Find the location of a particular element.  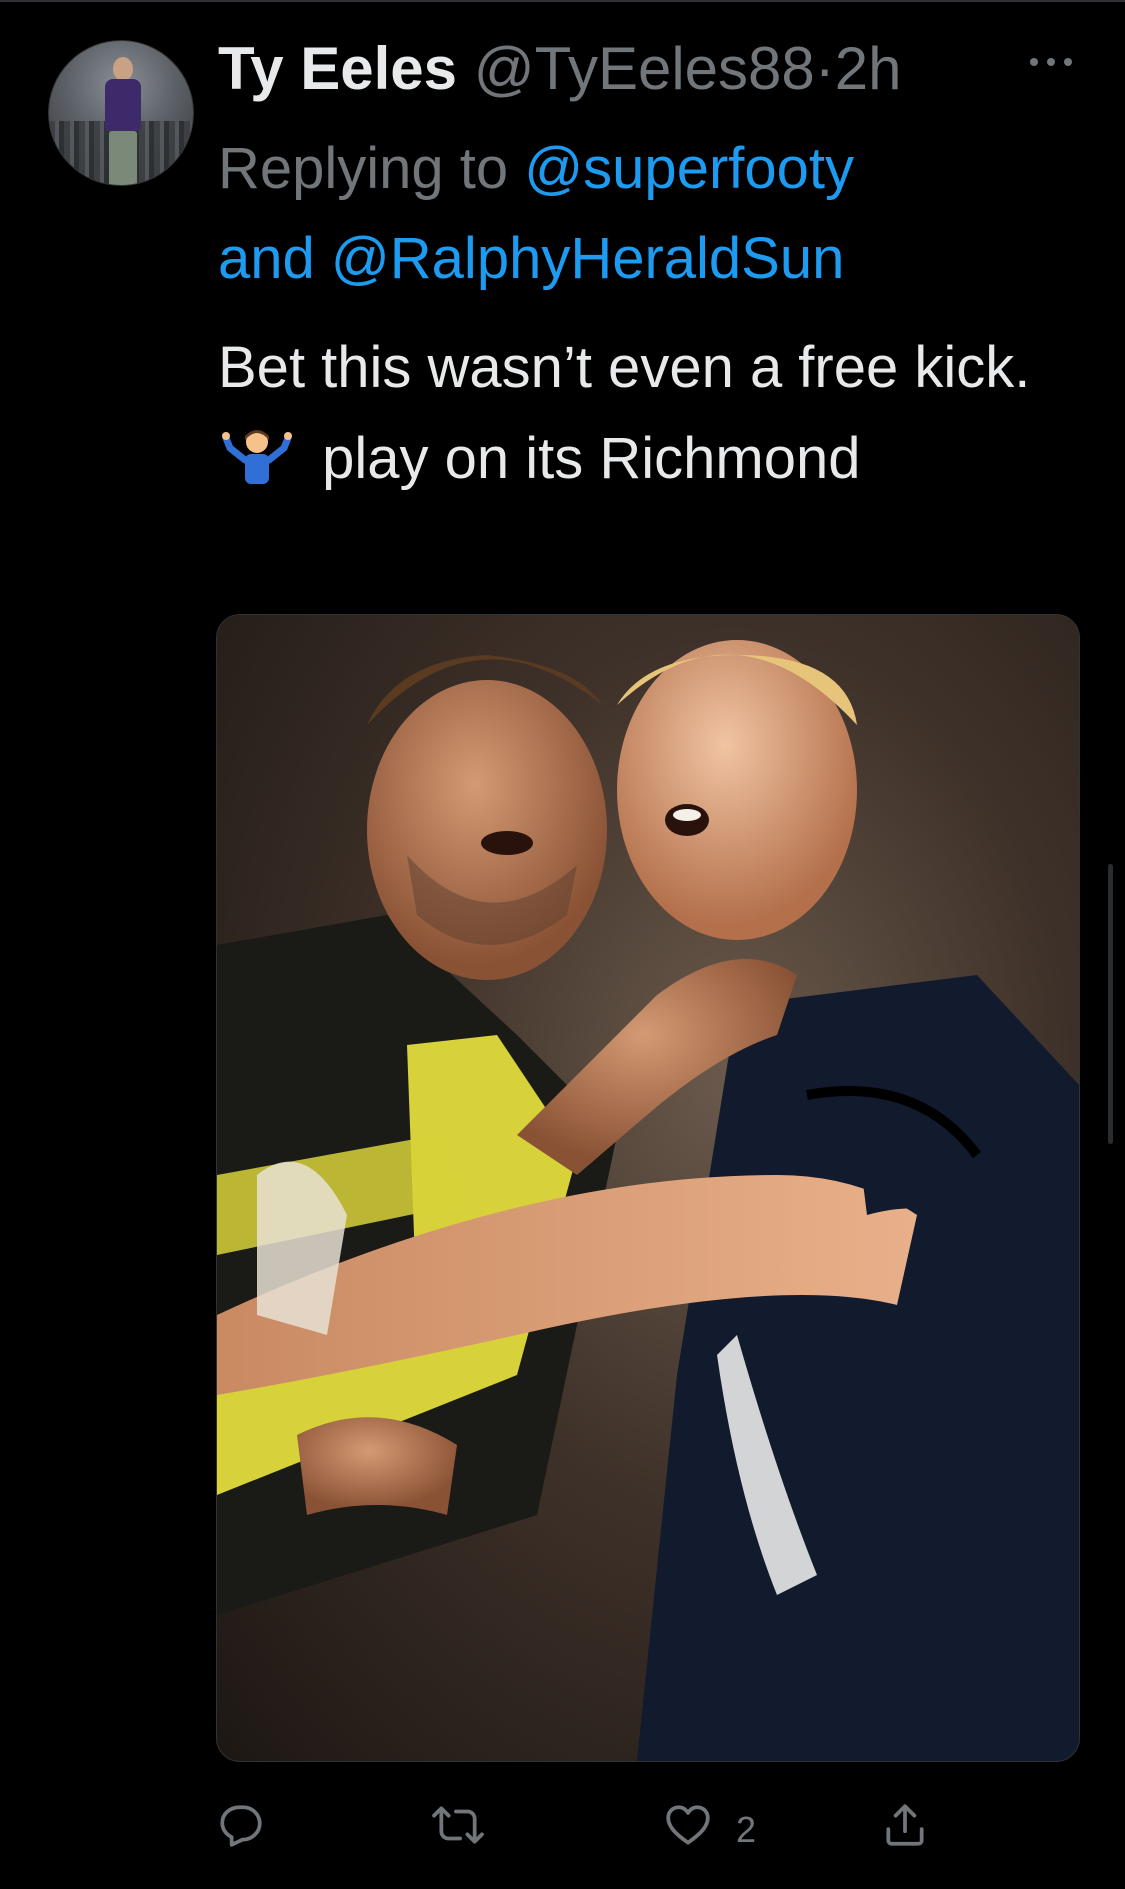

tweet-text-part-2: play on its Richmond is located at coordinates (591, 458).